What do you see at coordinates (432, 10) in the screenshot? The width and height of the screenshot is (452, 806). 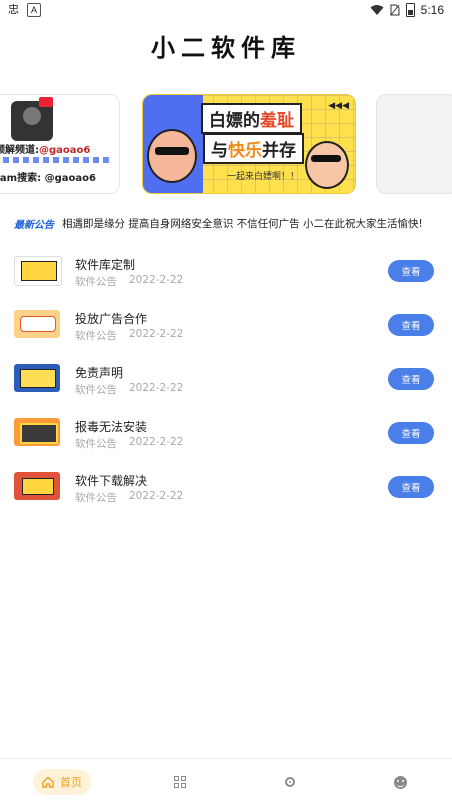 I see `status-time: 5:16` at bounding box center [432, 10].